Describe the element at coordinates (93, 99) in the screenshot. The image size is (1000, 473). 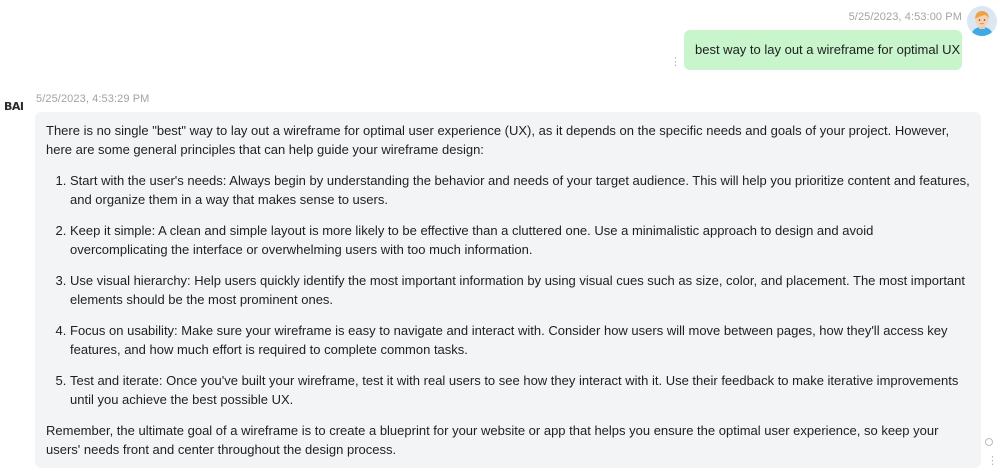
I see `bot-message-timestamp: 5/25/2023, 4:53:29 PM` at that location.